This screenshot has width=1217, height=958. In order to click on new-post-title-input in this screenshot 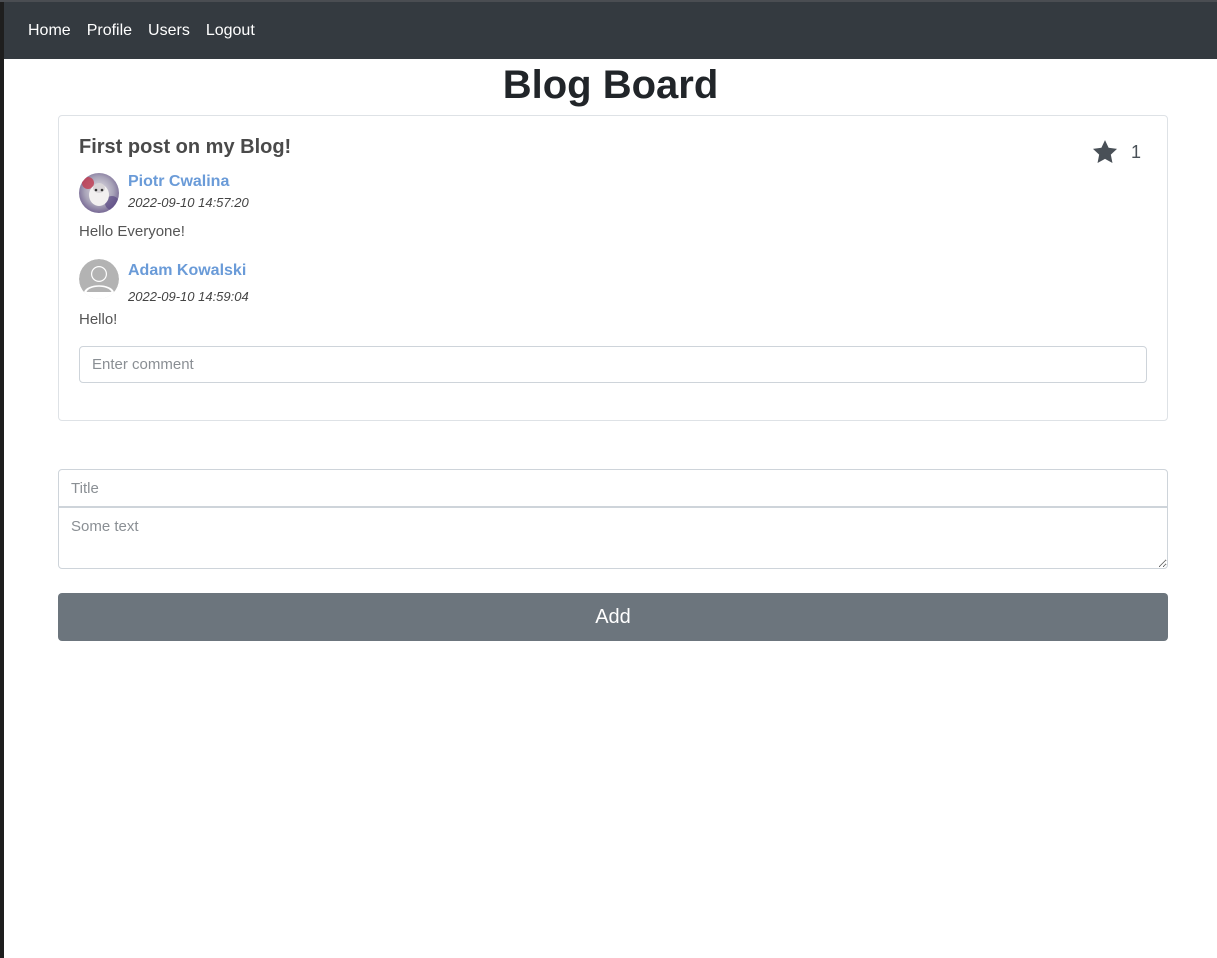, I will do `click(613, 488)`.